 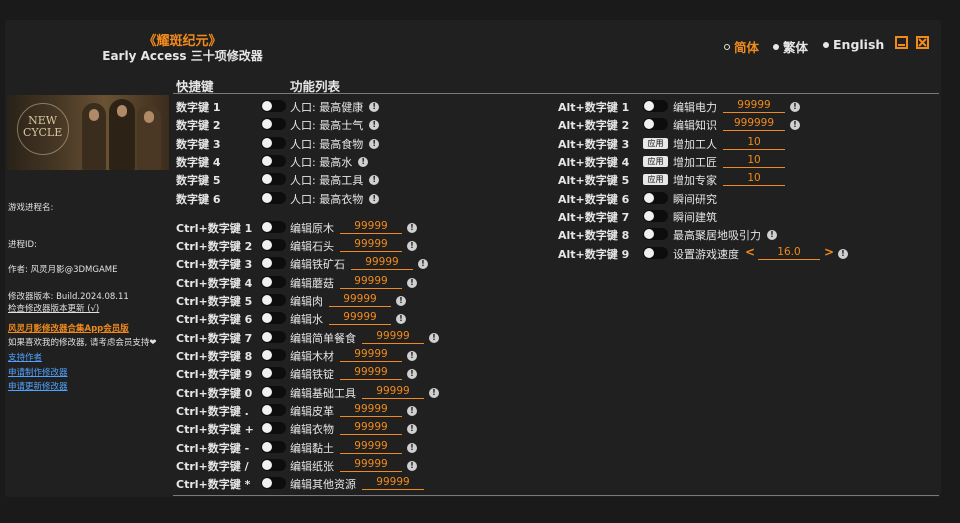 I want to click on footer-divider, so click(x=556, y=495).